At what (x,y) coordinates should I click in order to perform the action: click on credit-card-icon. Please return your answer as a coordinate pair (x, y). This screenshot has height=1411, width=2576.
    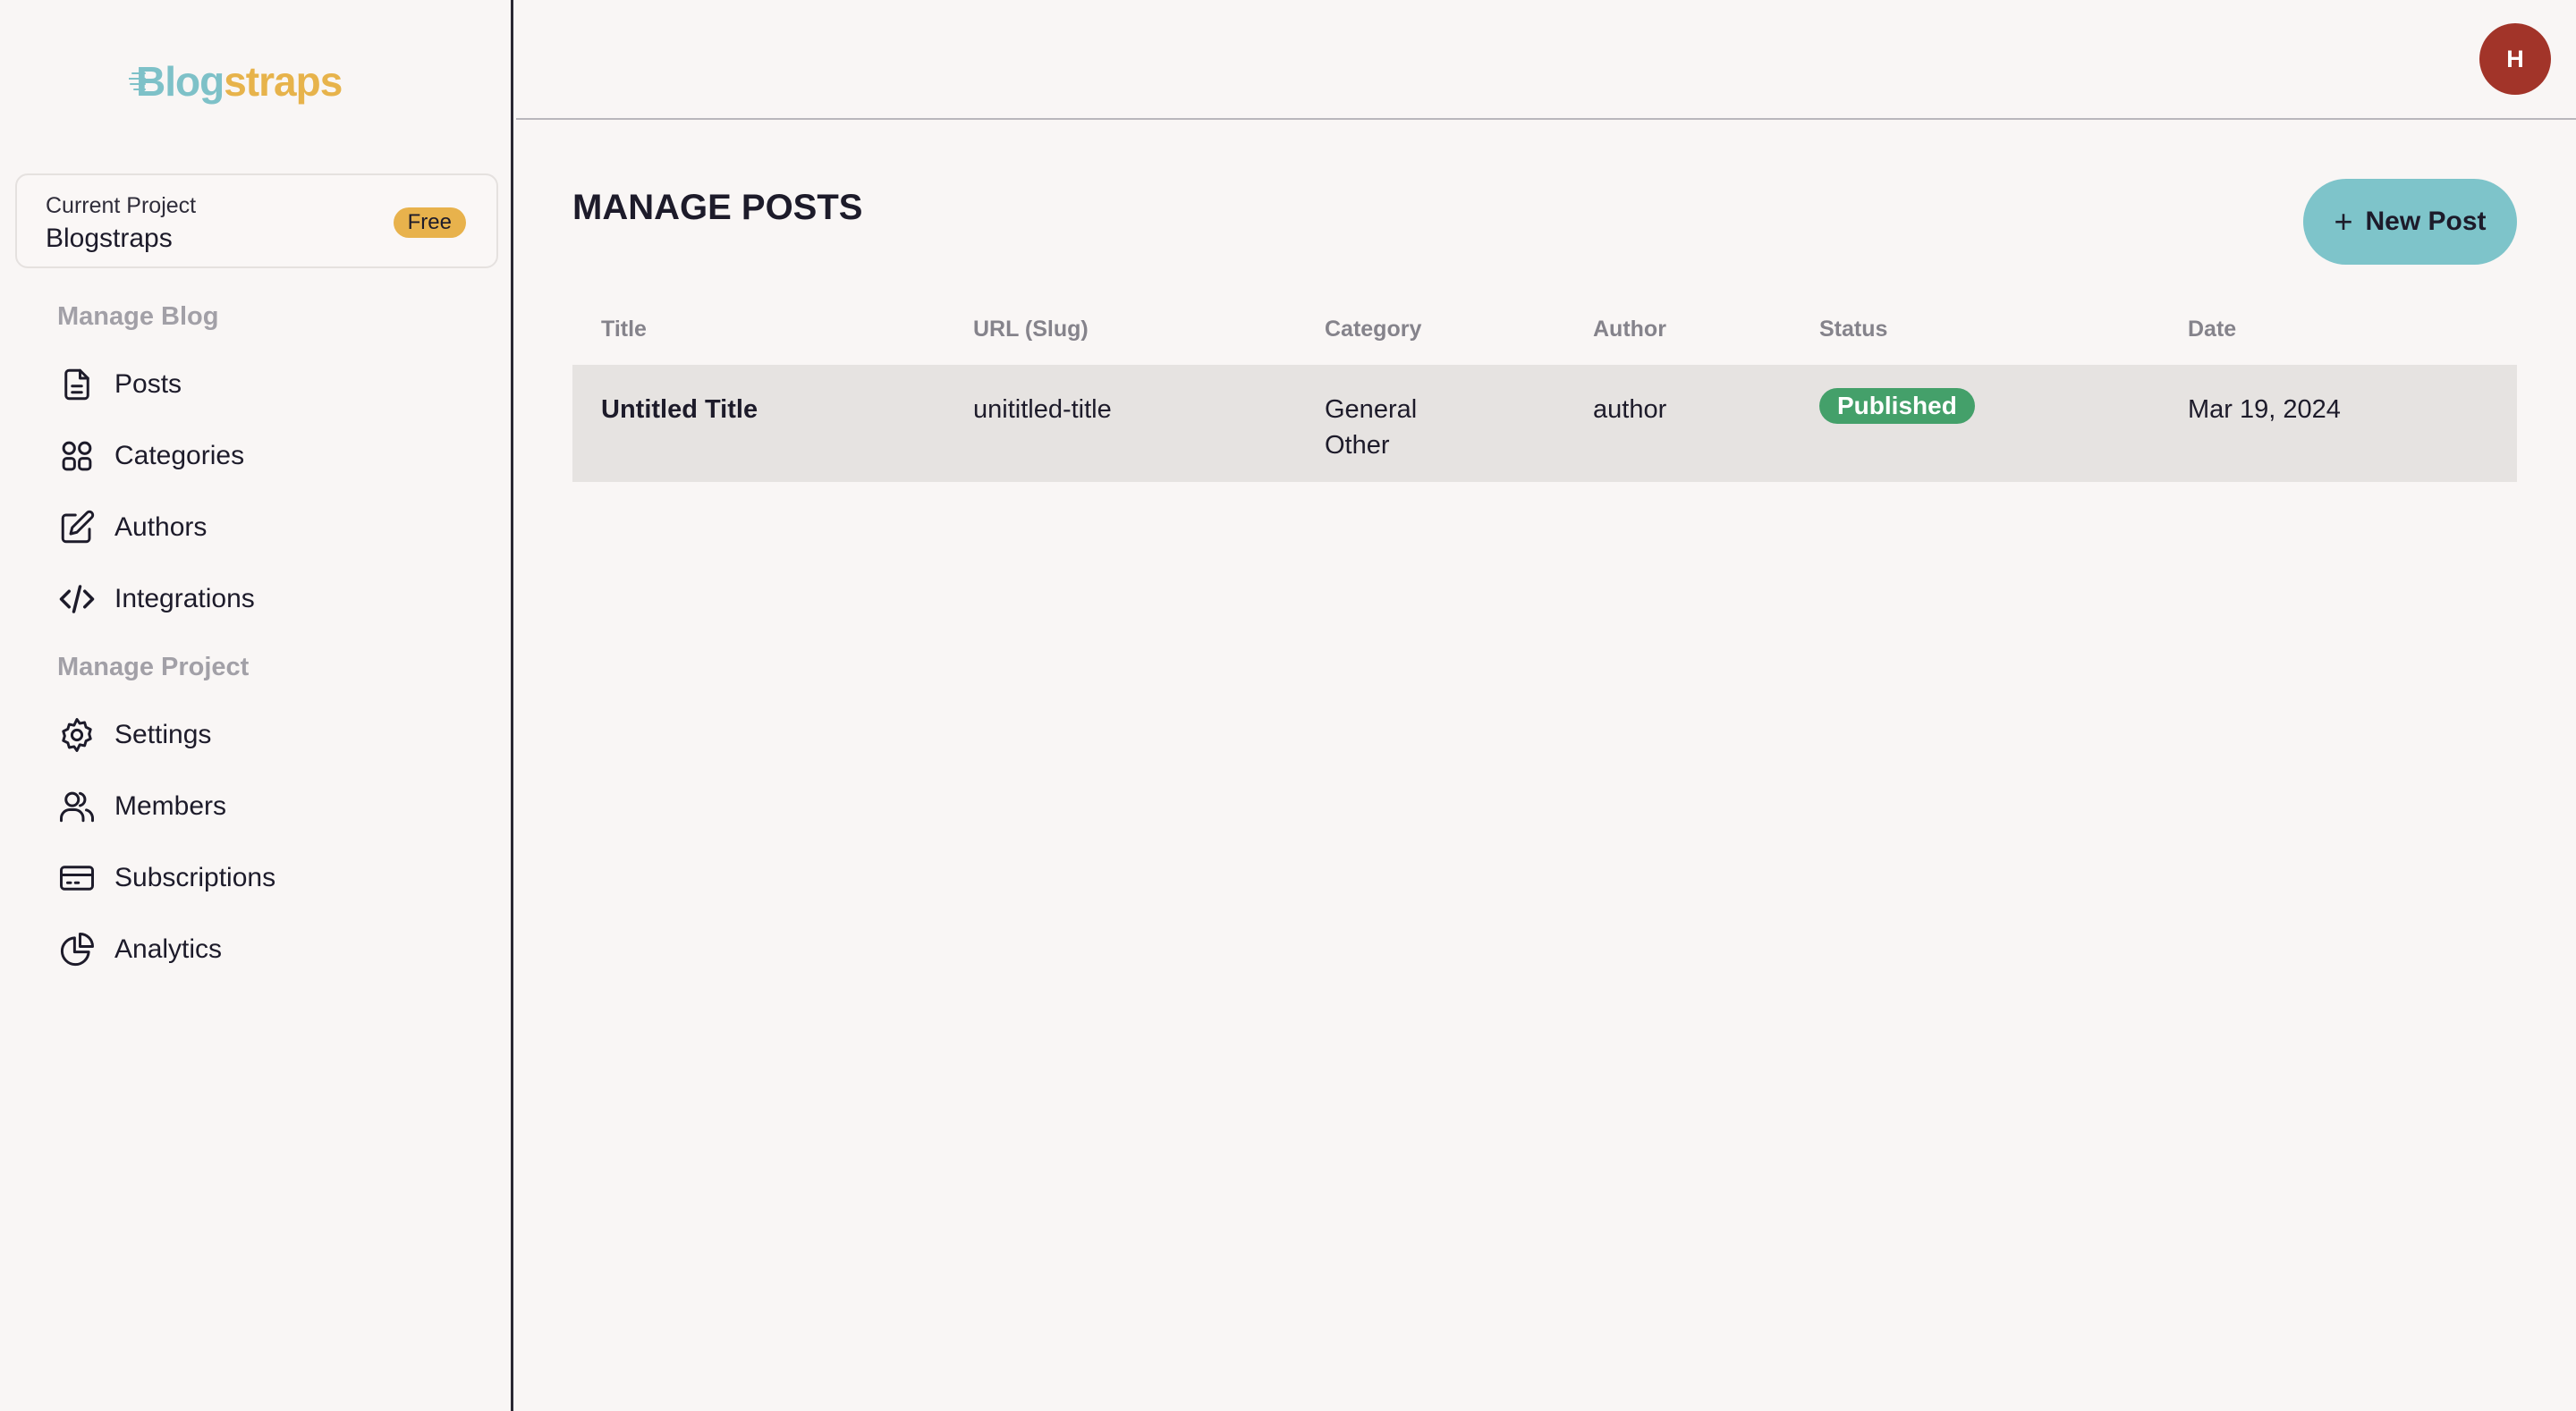
    Looking at the image, I should click on (77, 878).